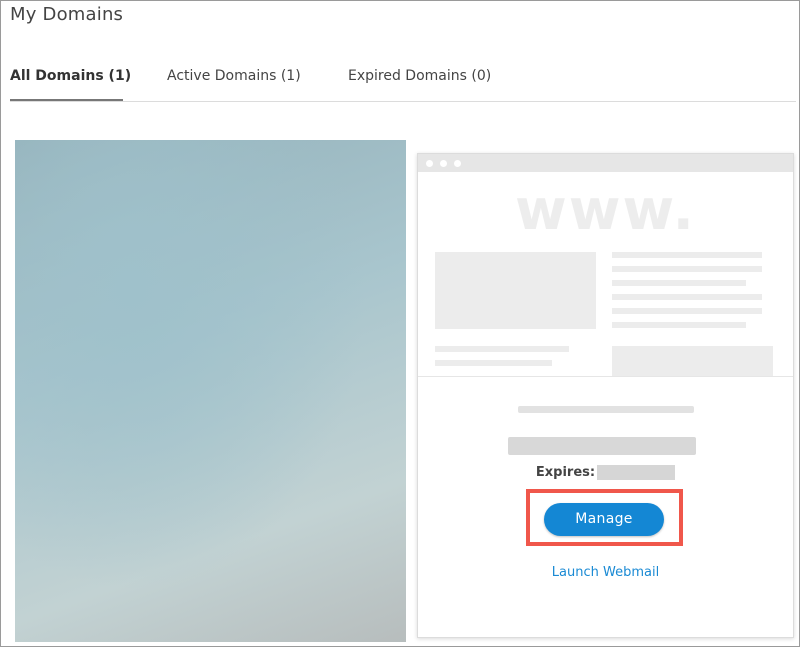  Describe the element at coordinates (605, 163) in the screenshot. I see `browser-chrome` at that location.